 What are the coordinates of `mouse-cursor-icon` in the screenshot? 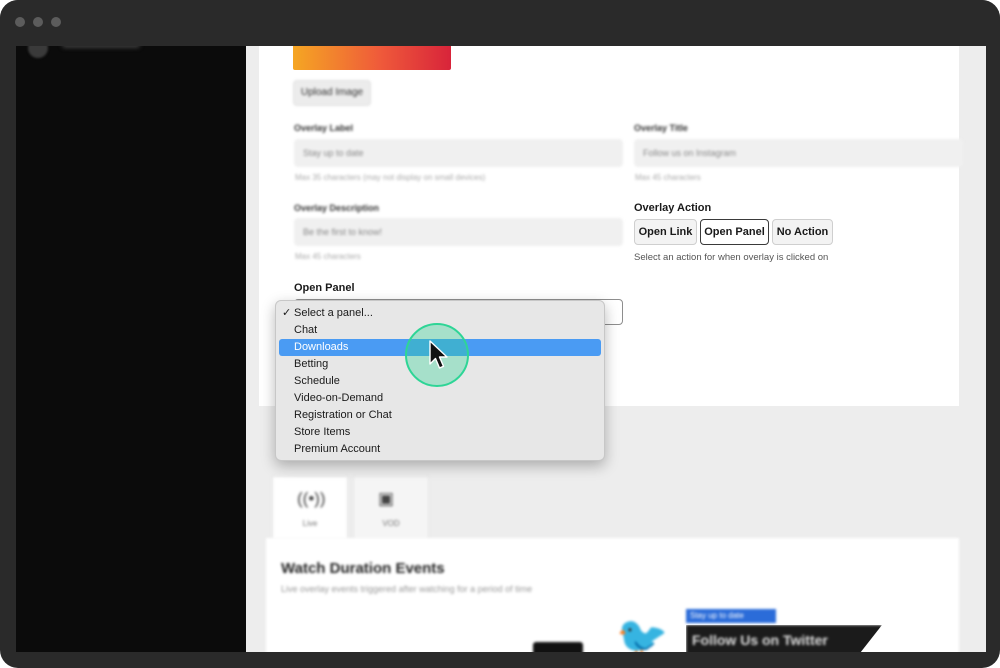 It's located at (438, 354).